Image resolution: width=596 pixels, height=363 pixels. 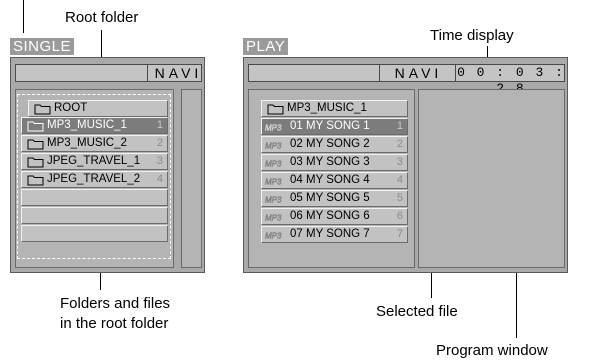 What do you see at coordinates (399, 162) in the screenshot?
I see `list-item-number: 3` at bounding box center [399, 162].